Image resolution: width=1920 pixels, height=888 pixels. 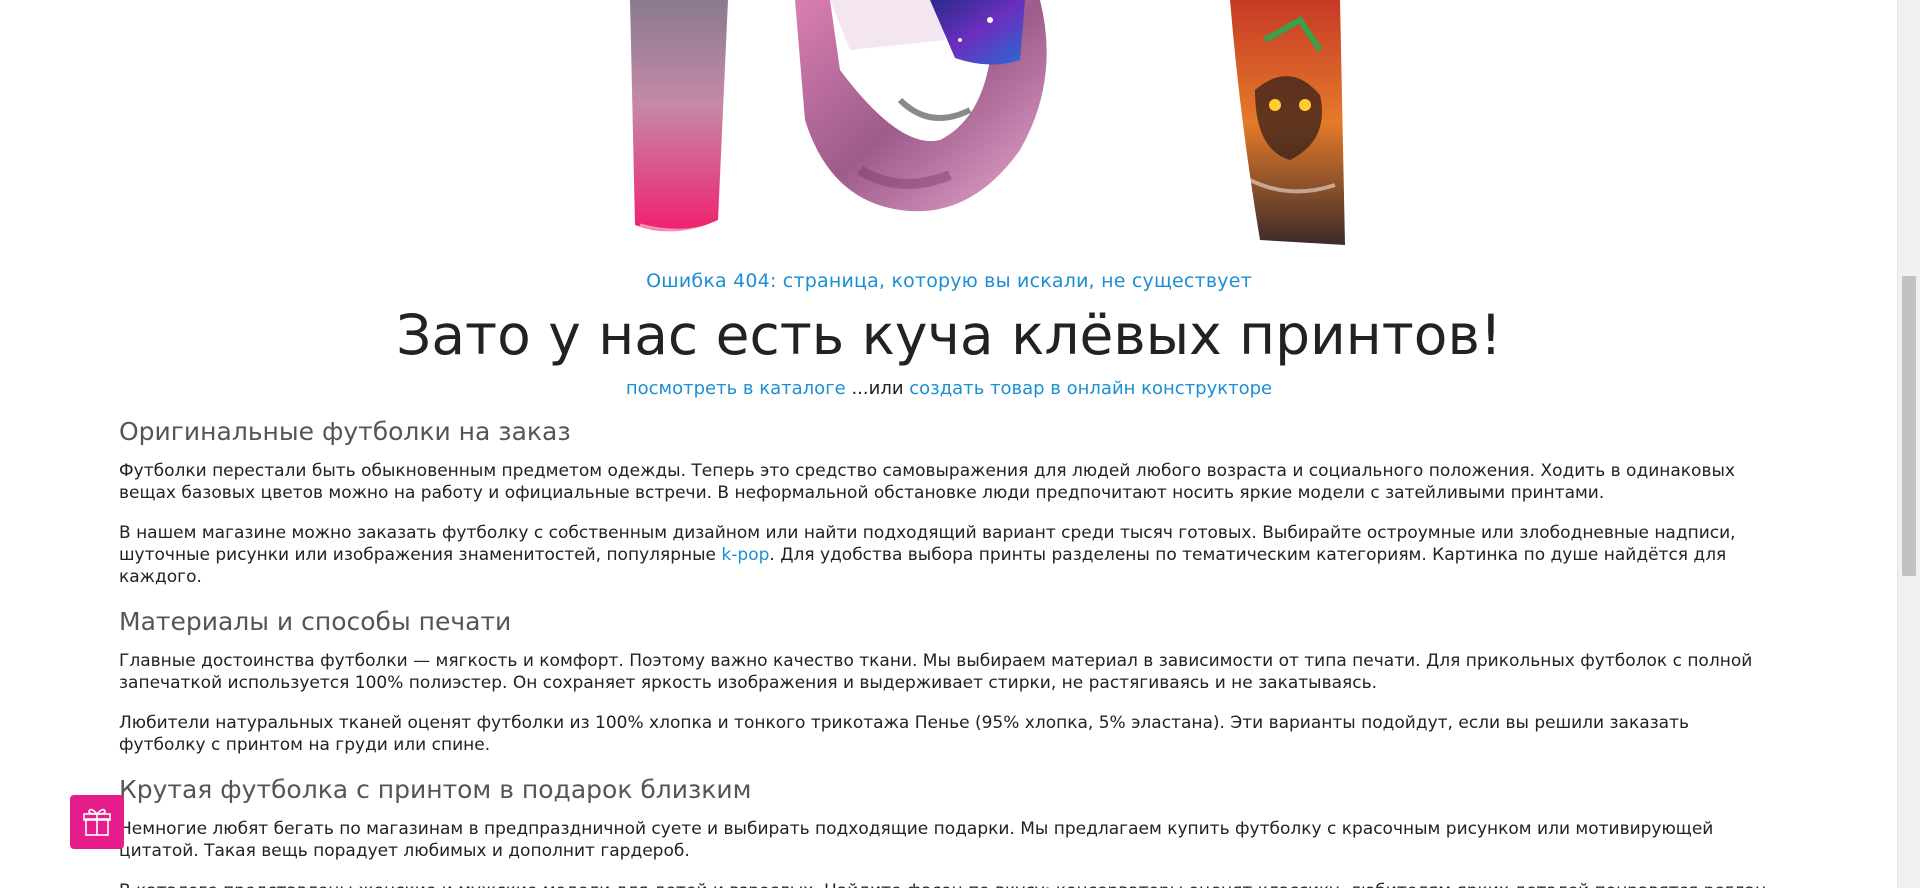 I want to click on page-headline: Зато у нас есть куча клёвых принтов!, so click(x=949, y=335).